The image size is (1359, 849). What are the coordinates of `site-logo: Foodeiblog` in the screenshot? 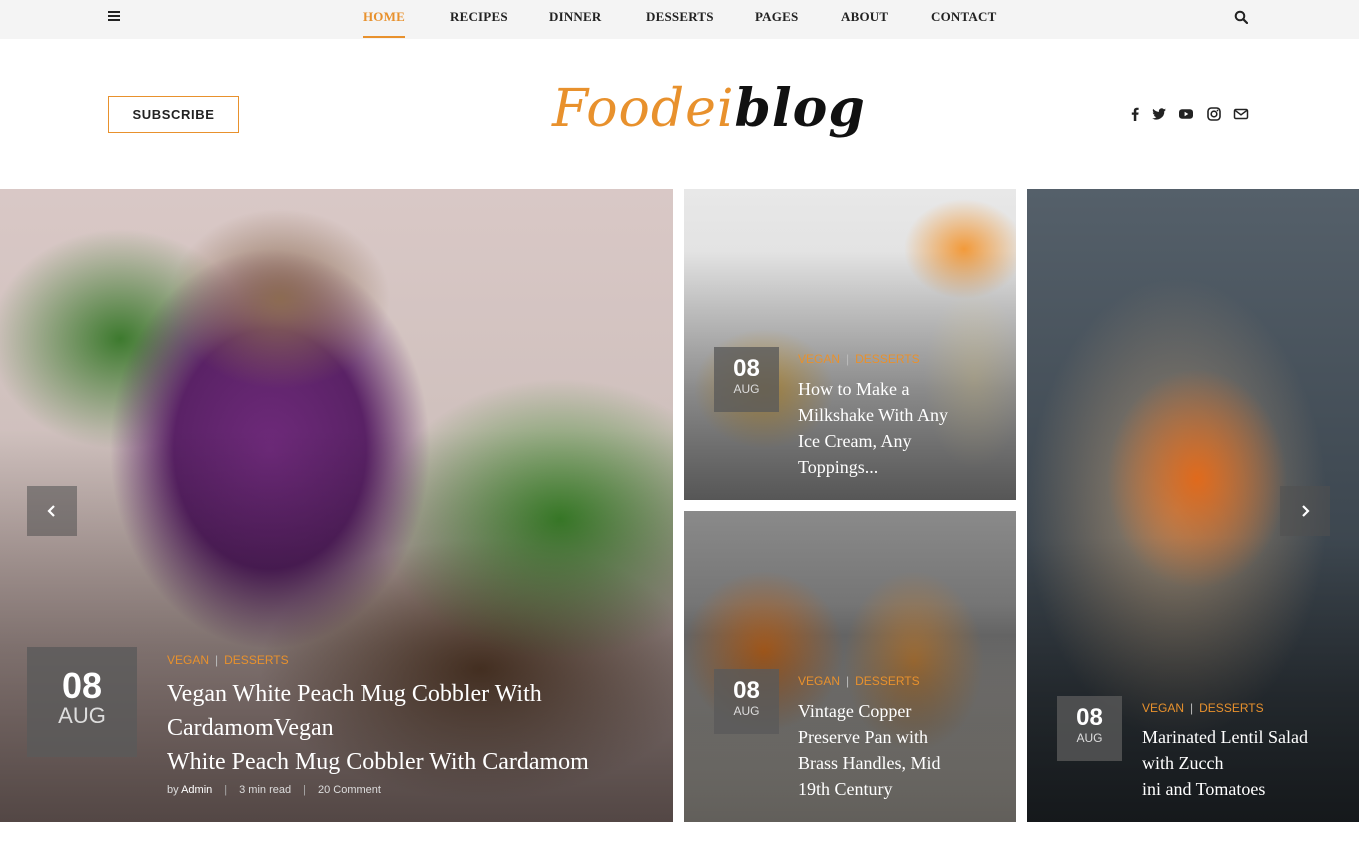 It's located at (709, 108).